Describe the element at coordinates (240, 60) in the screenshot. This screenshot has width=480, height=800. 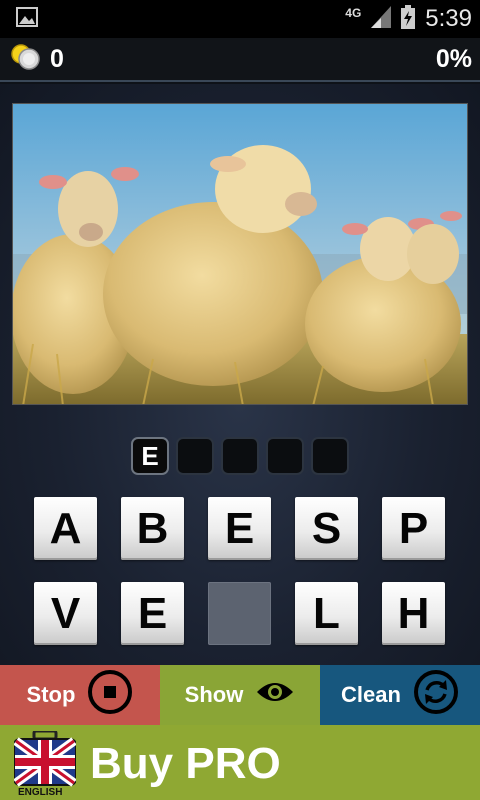
I see `score-bar: 0 0%` at that location.